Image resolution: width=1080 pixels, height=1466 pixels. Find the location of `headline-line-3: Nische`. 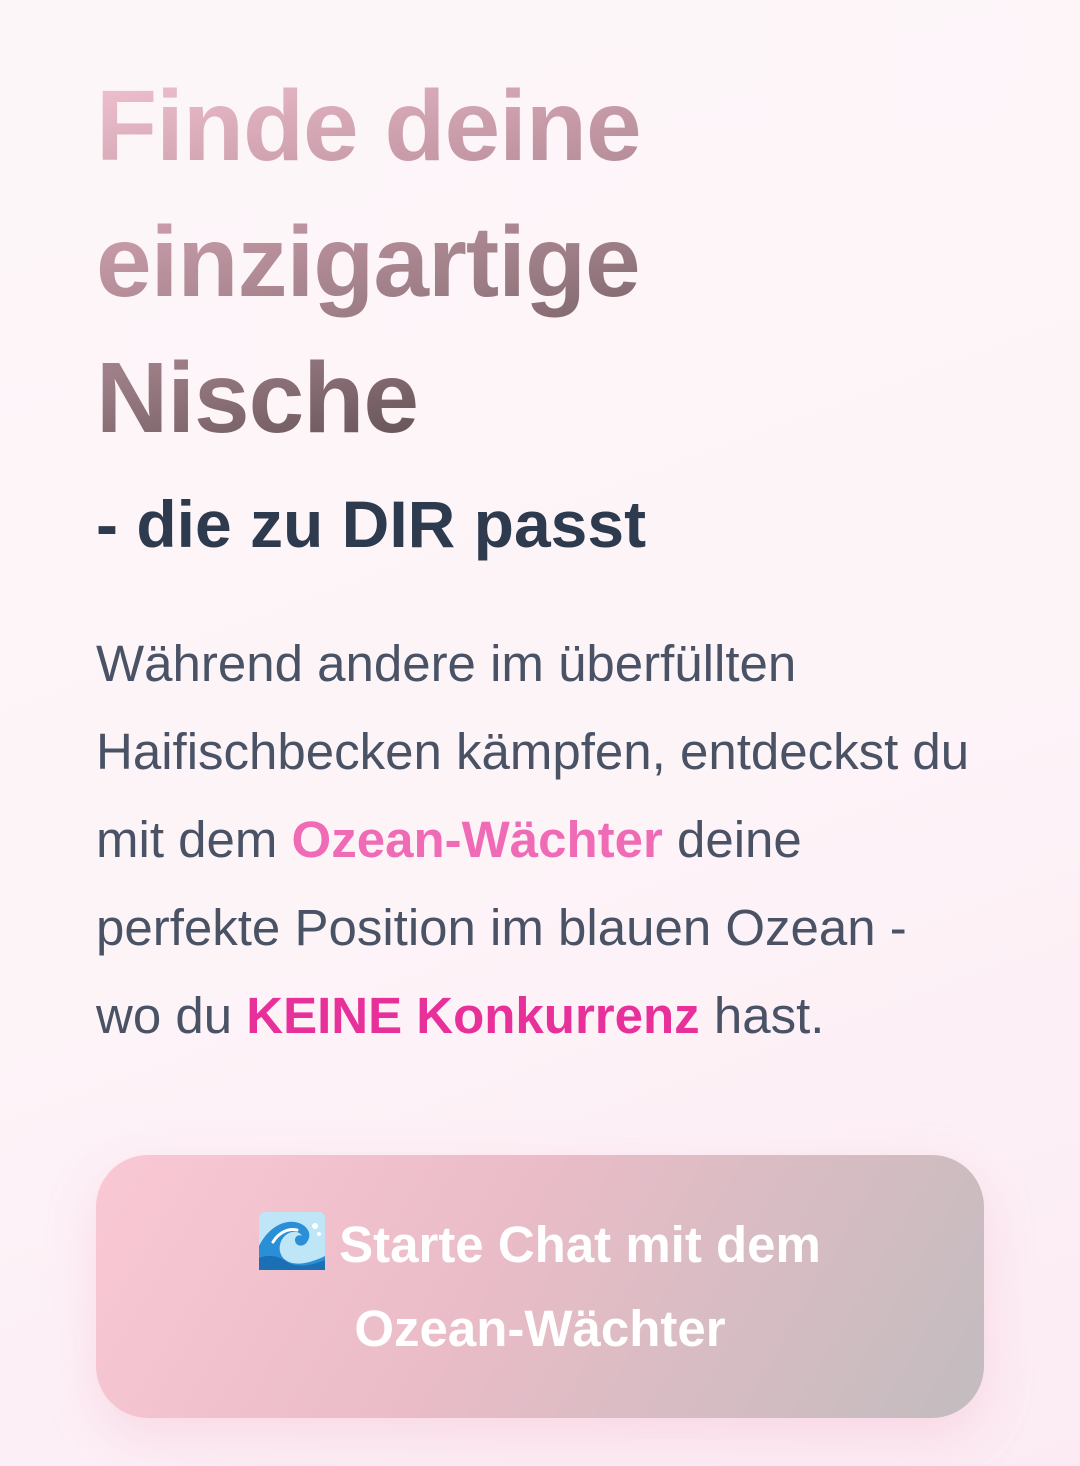

headline-line-3: Nische is located at coordinates (257, 398).